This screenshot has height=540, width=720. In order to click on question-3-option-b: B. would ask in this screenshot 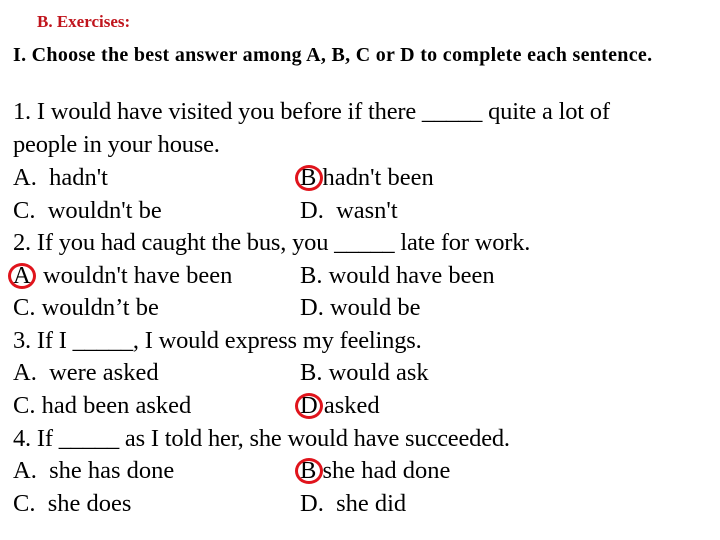, I will do `click(364, 373)`.